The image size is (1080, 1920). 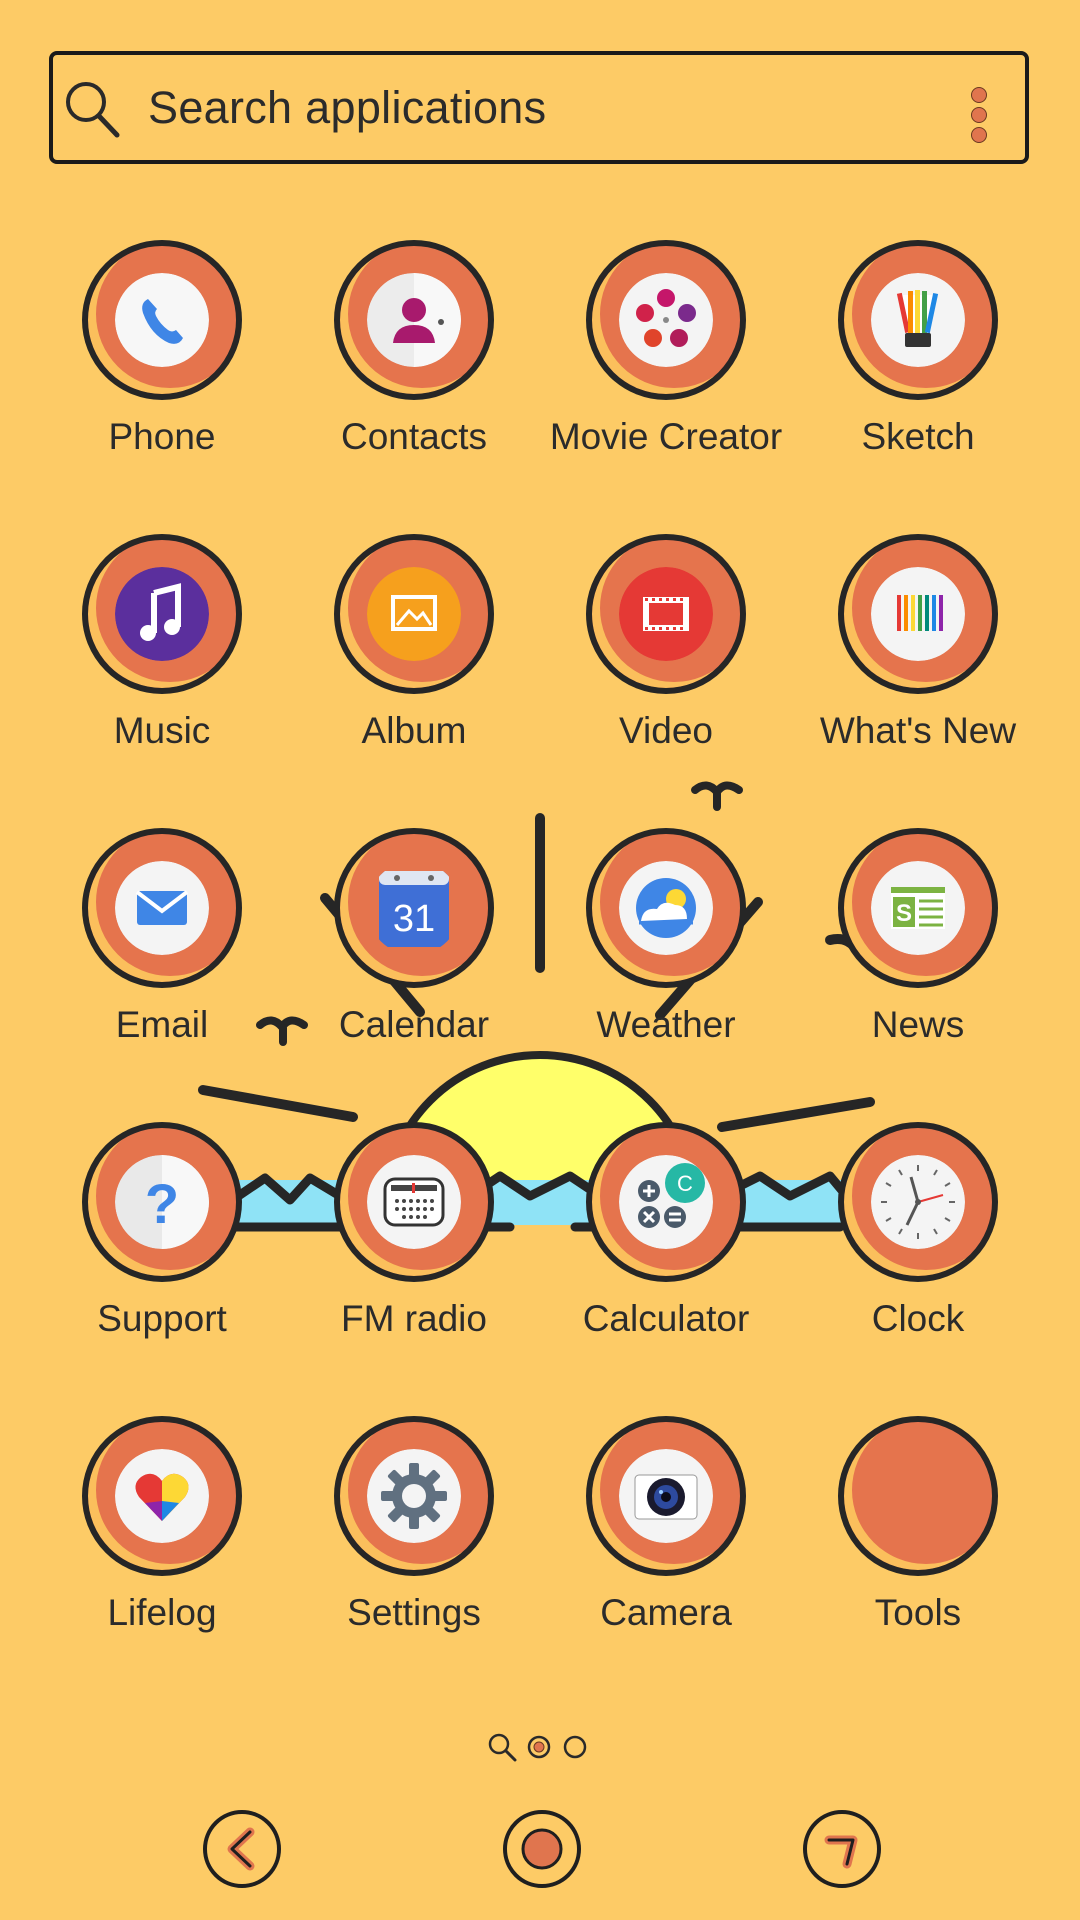 I want to click on app-label: Contacts, so click(x=413, y=436).